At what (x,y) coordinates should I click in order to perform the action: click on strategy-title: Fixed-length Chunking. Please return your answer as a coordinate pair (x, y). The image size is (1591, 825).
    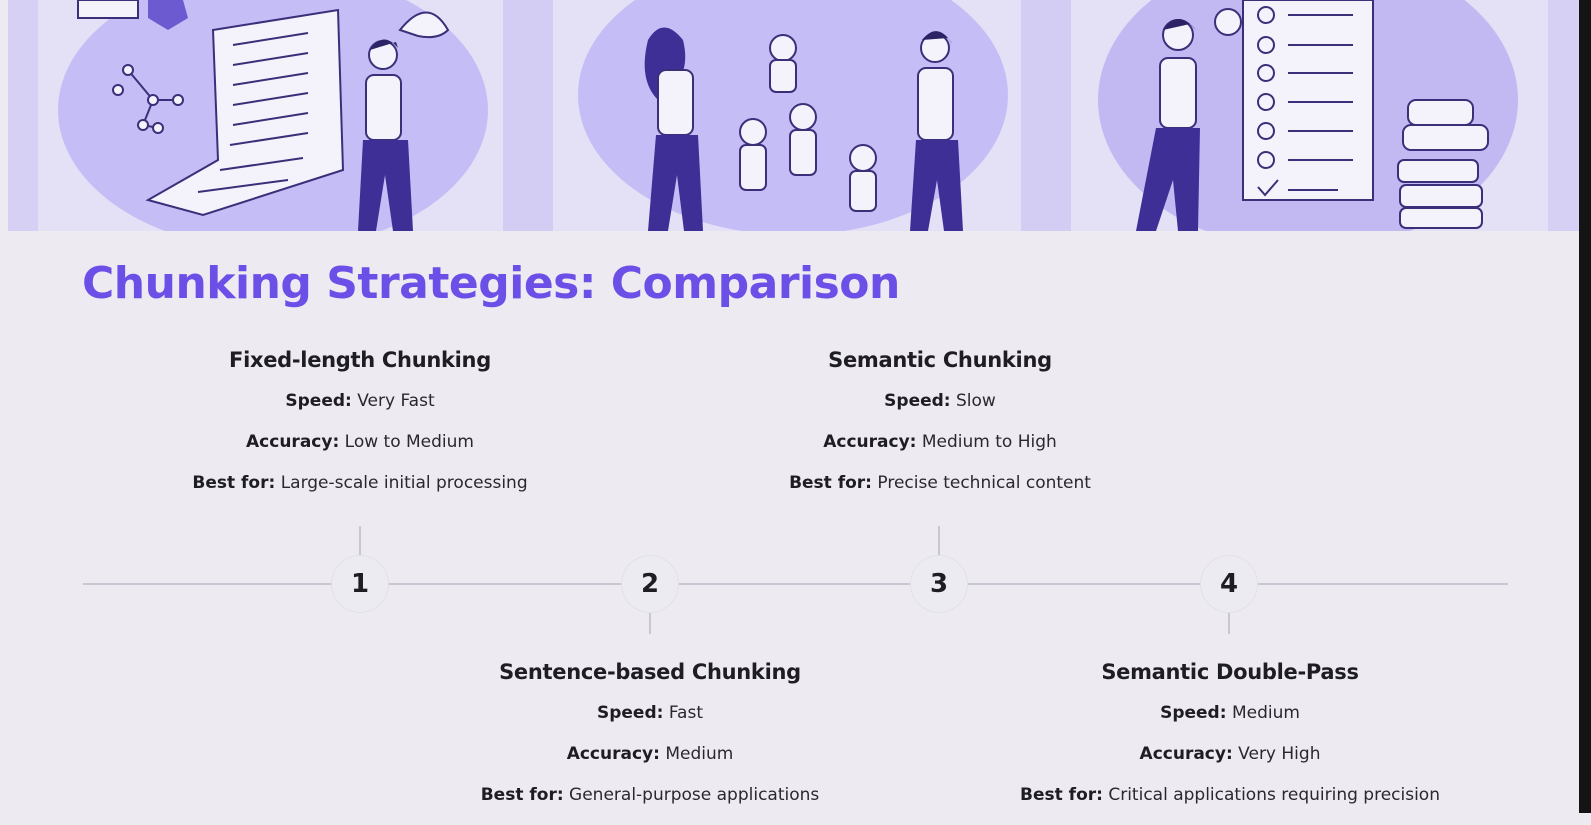
    Looking at the image, I should click on (360, 360).